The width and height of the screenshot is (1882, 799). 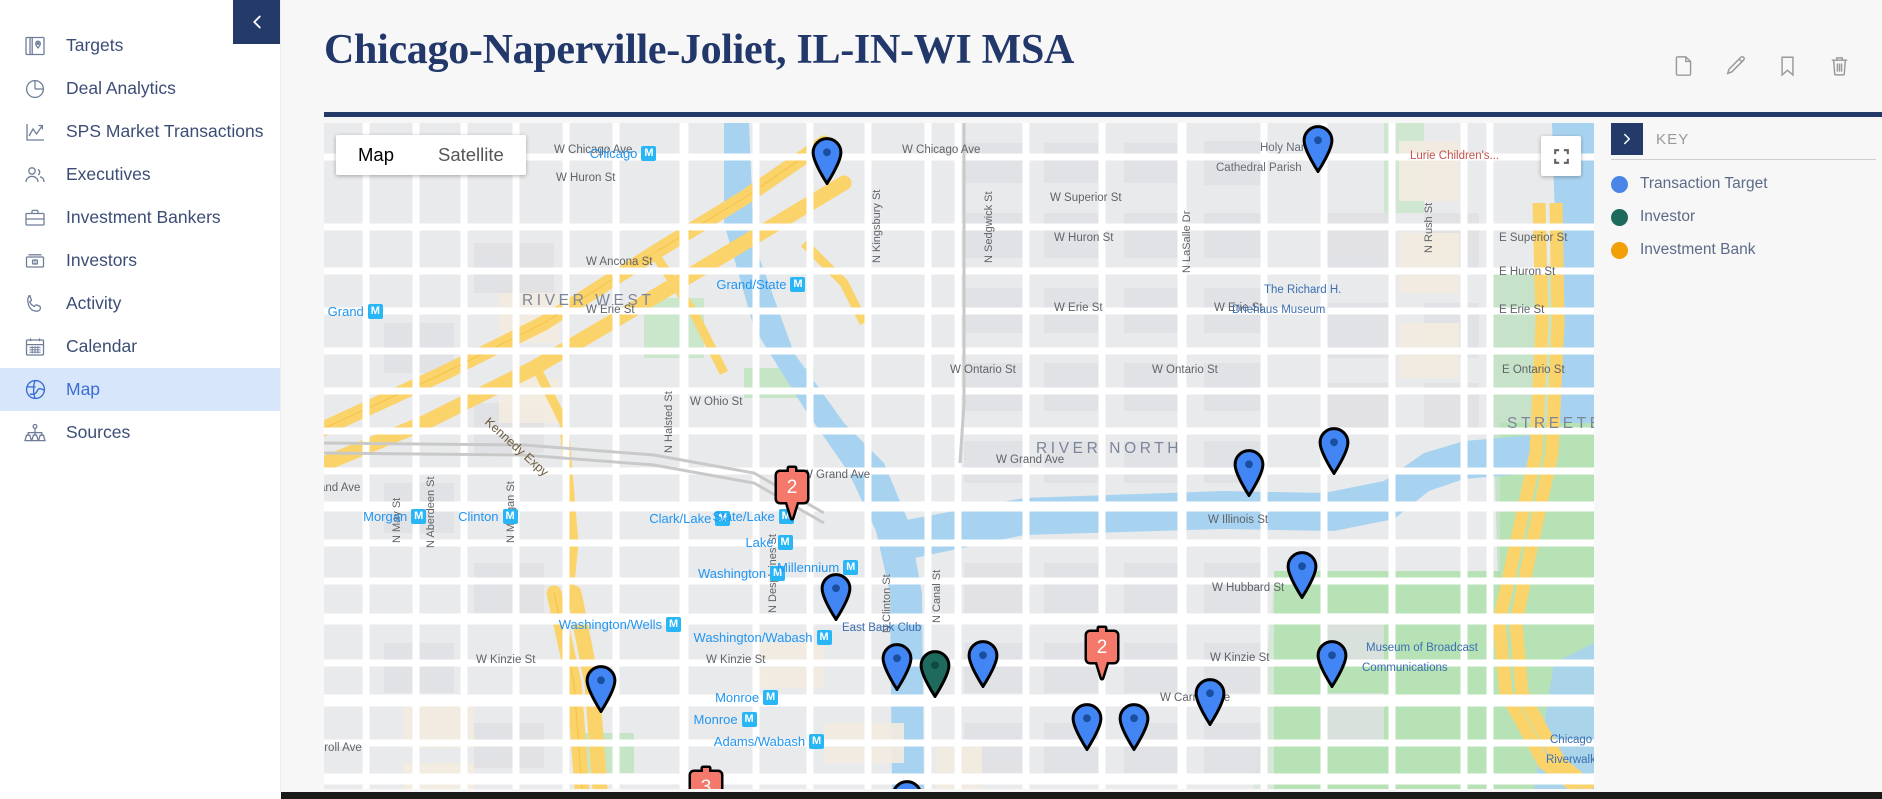 I want to click on map-pin-investor, so click(x=935, y=676).